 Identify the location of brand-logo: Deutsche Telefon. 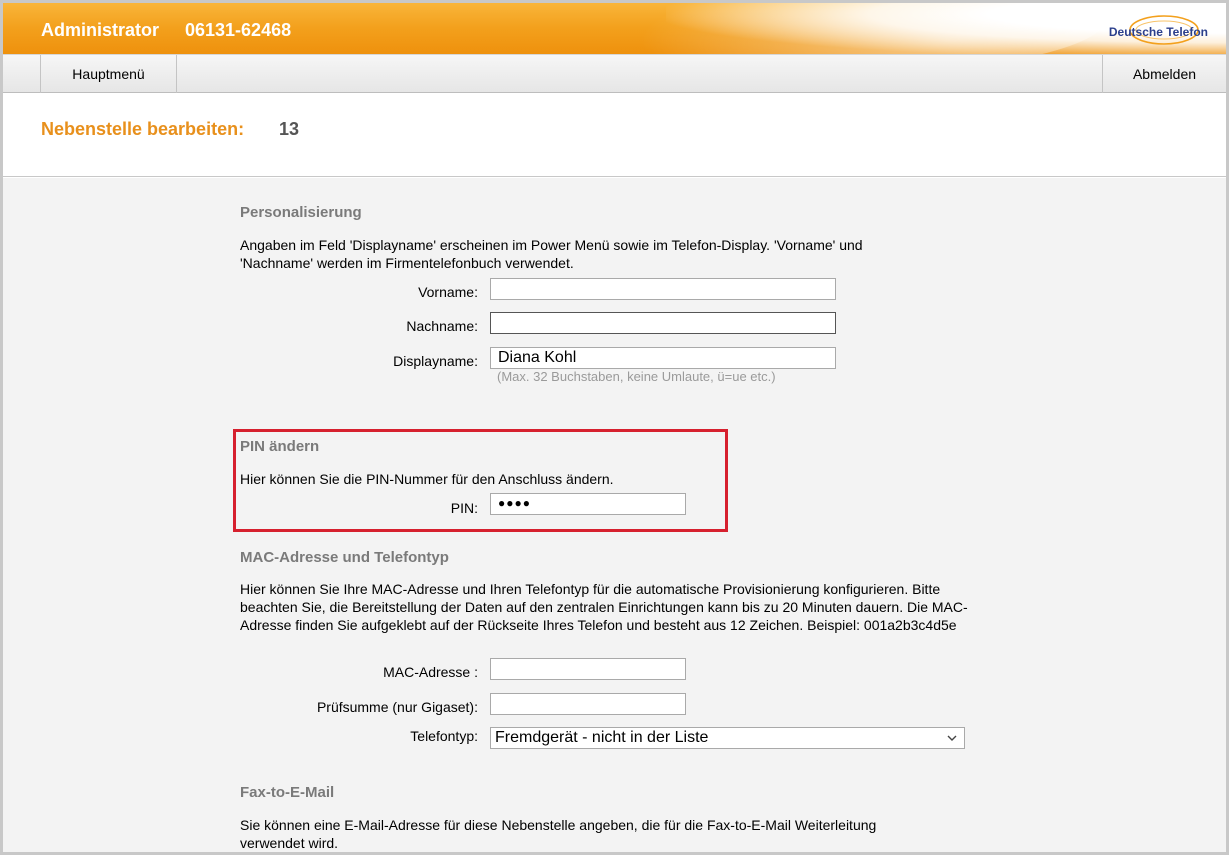
(1158, 30).